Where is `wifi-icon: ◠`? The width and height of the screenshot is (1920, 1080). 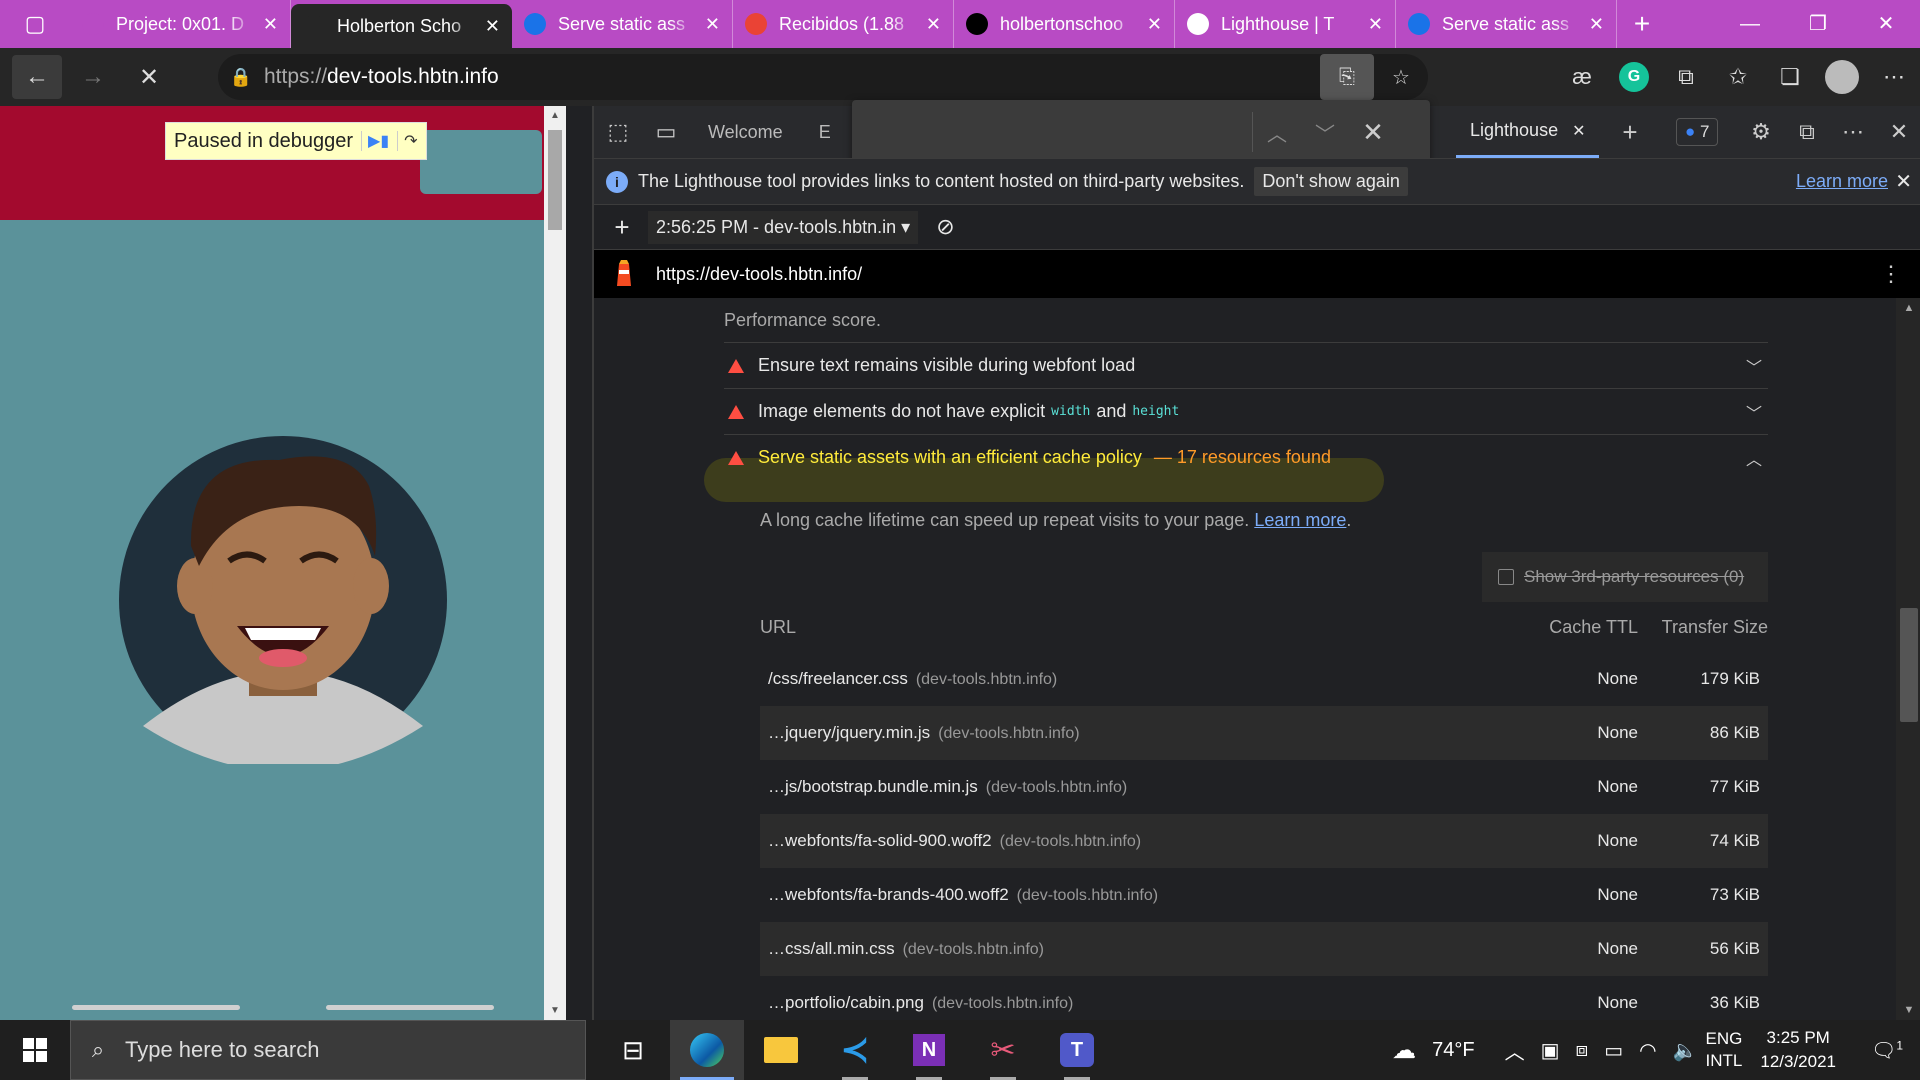
wifi-icon: ◠ is located at coordinates (1647, 1050).